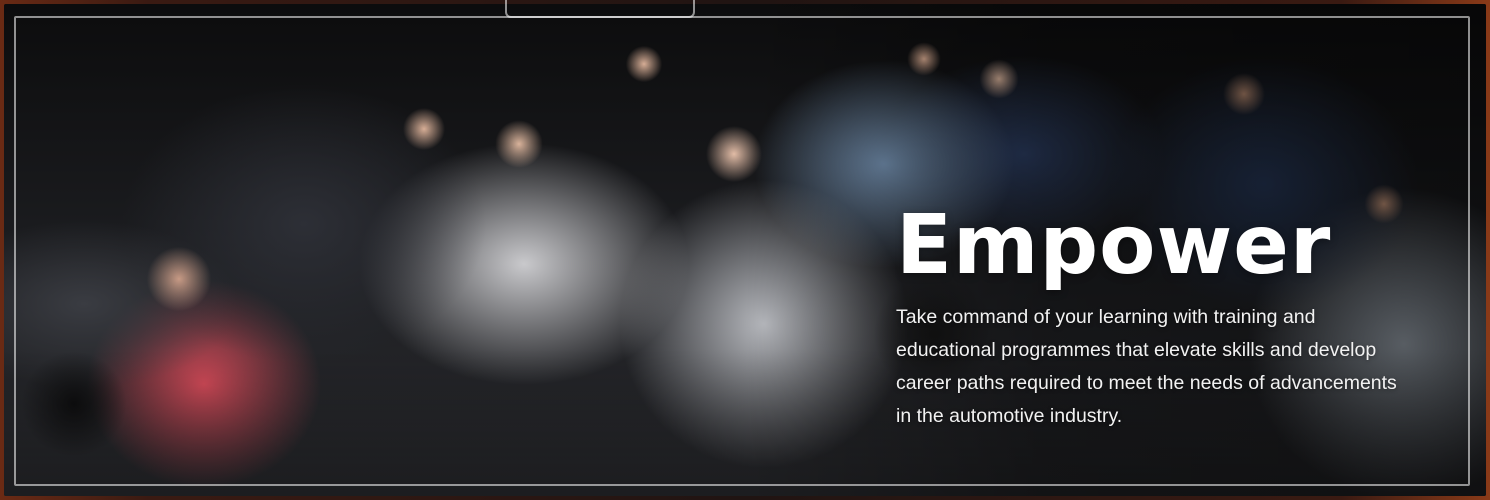 Image resolution: width=1490 pixels, height=500 pixels. What do you see at coordinates (1114, 245) in the screenshot?
I see `hero-headline: Empower` at bounding box center [1114, 245].